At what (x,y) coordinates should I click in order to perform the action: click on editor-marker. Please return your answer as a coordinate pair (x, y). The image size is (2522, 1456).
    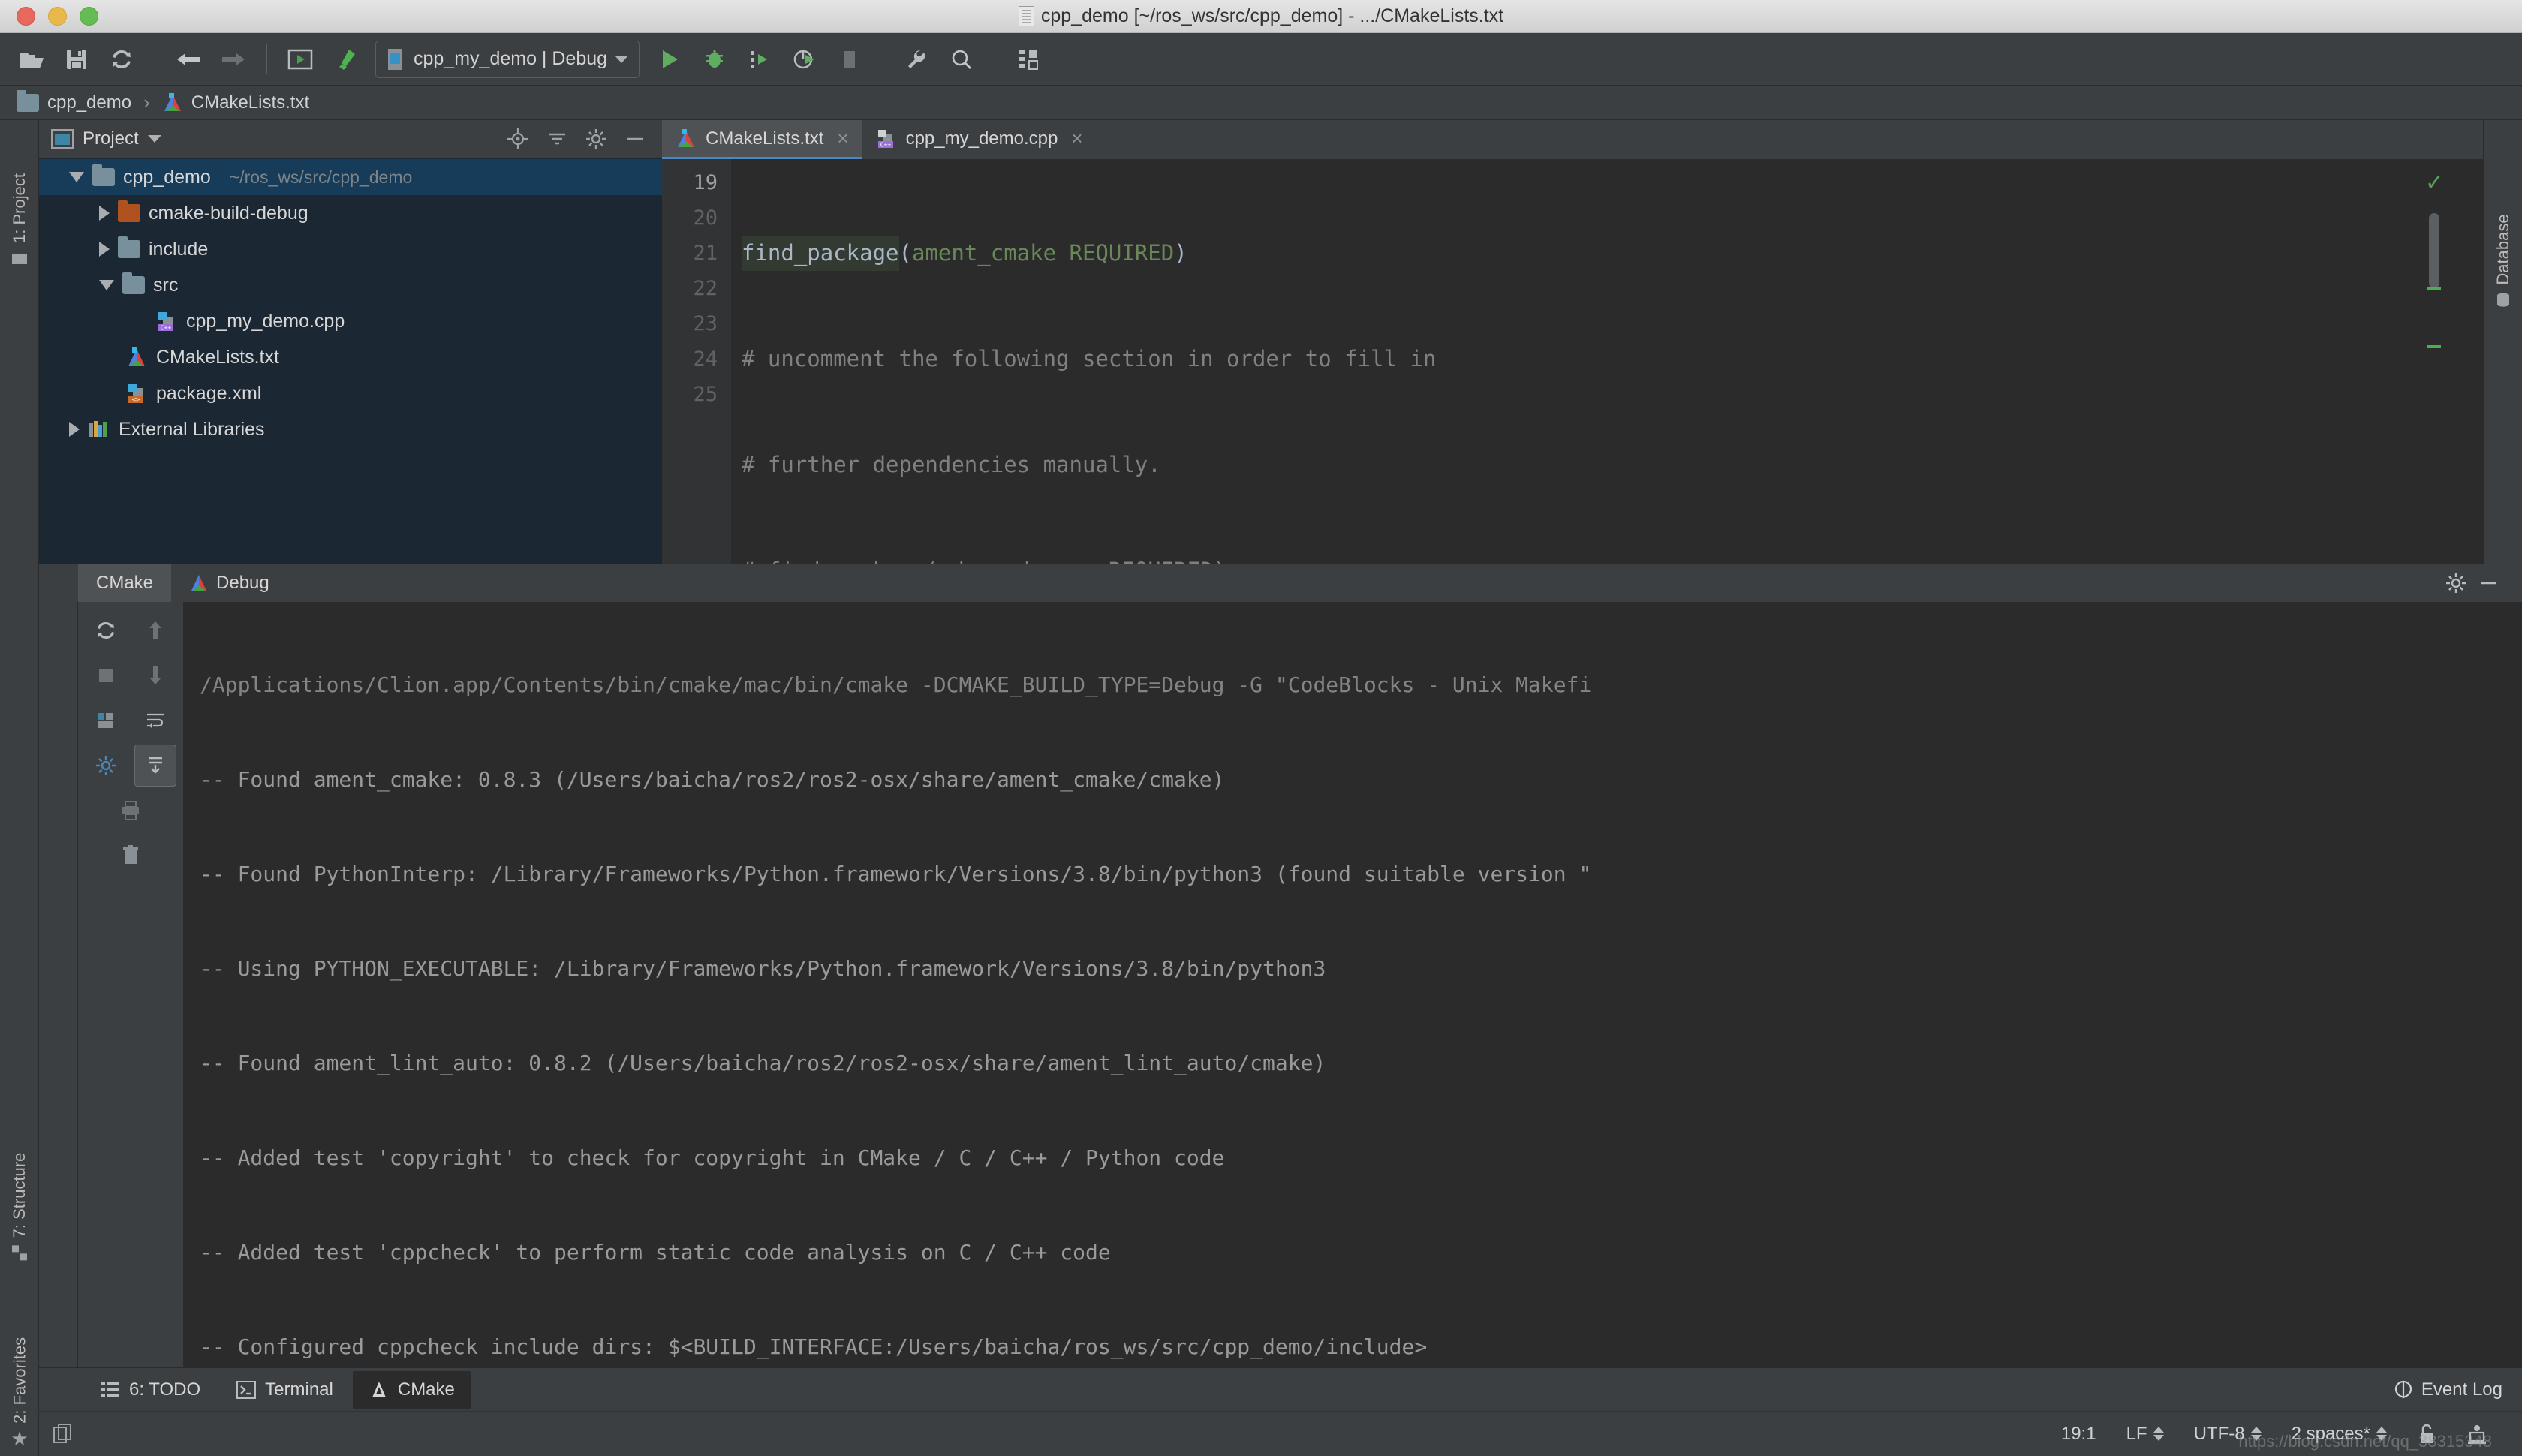
    Looking at the image, I should click on (2434, 288).